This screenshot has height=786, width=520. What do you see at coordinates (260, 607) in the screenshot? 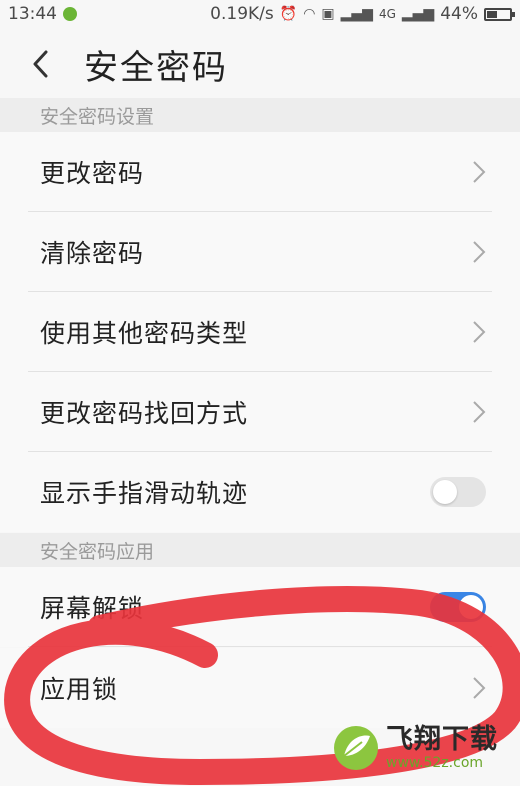
I see `screen-unlock-item: 屏幕解锁` at bounding box center [260, 607].